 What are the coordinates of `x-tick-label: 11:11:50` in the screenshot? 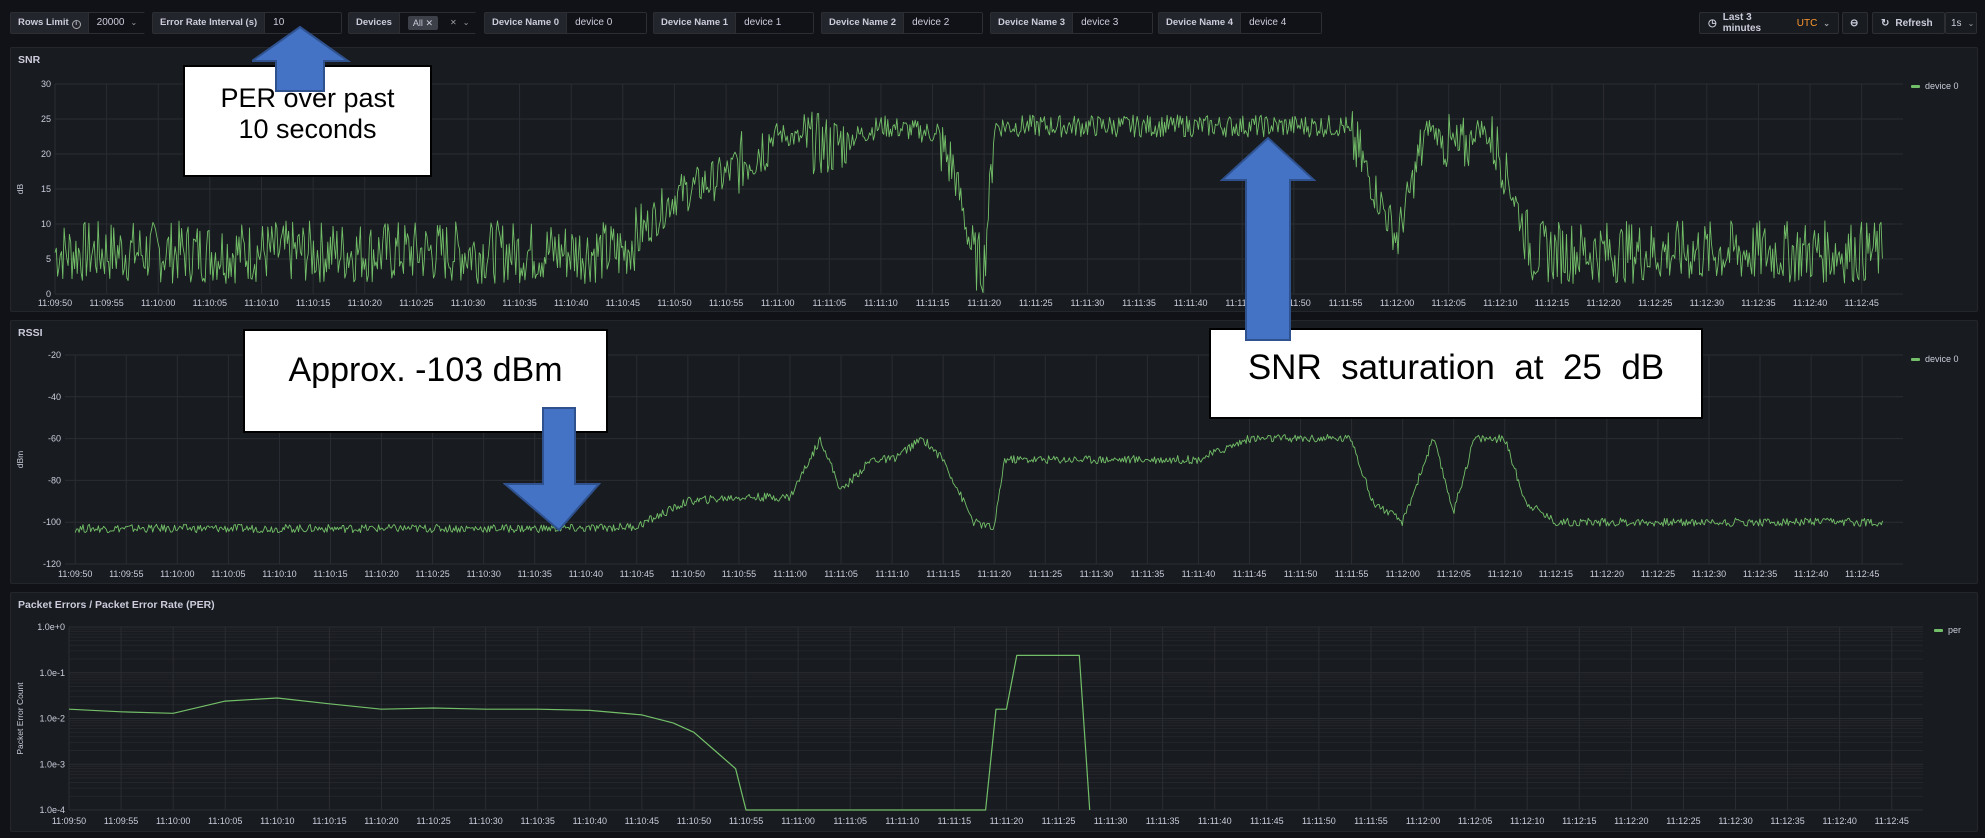 It's located at (1319, 821).